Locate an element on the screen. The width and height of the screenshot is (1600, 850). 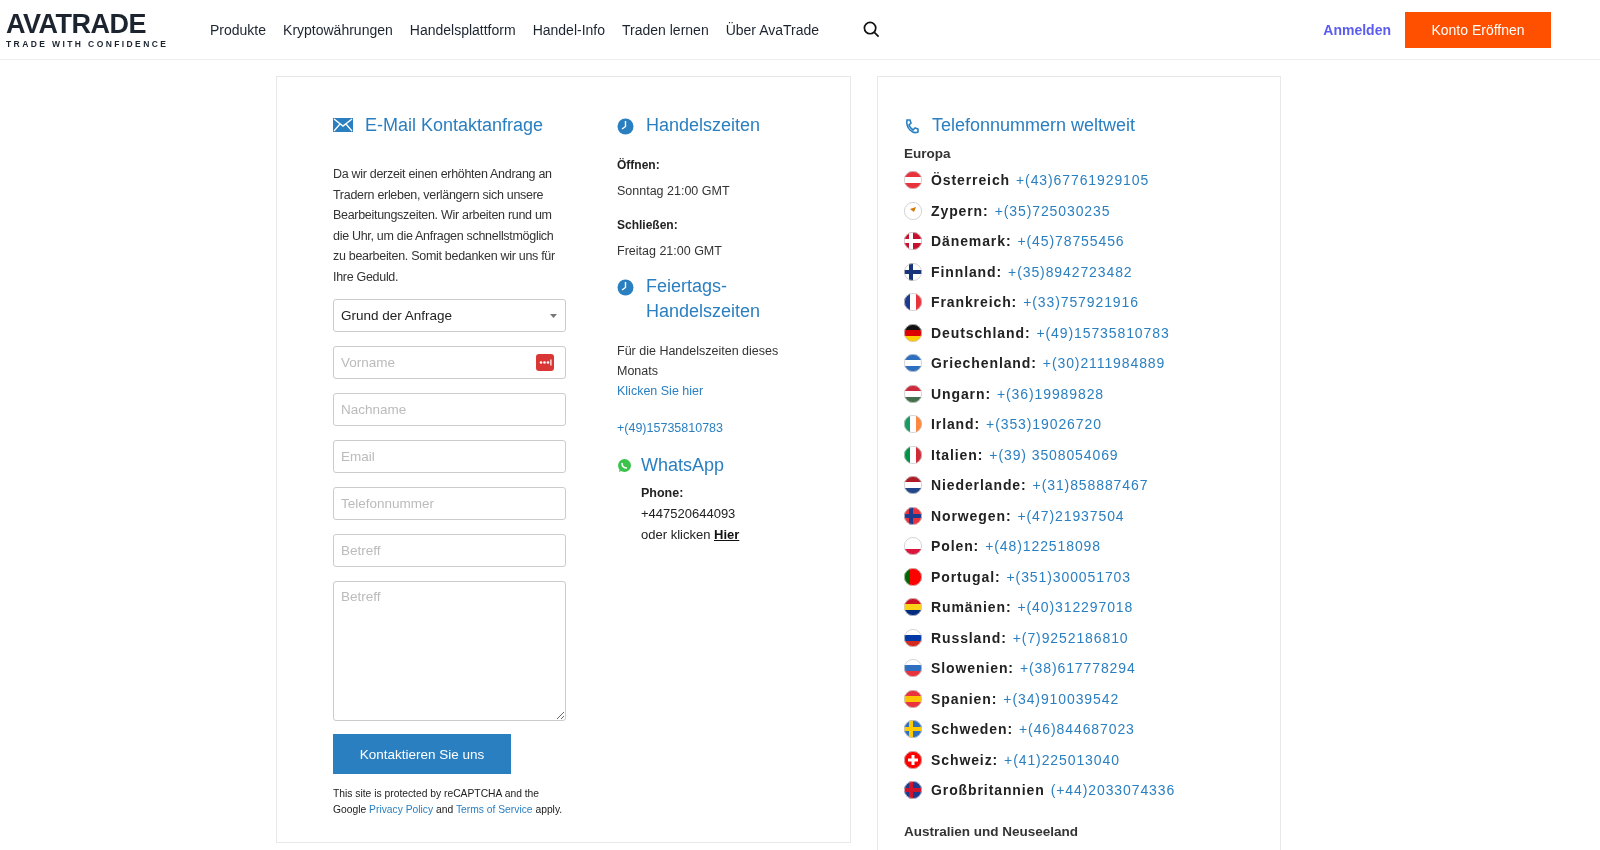
country-name: Schweiz: is located at coordinates (965, 759).